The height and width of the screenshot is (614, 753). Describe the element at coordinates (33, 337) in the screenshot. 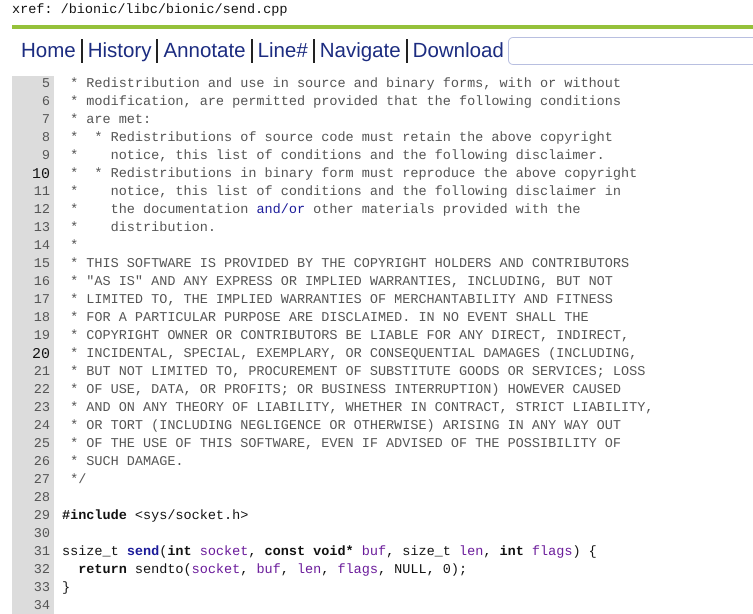

I see `line-number: 19` at that location.